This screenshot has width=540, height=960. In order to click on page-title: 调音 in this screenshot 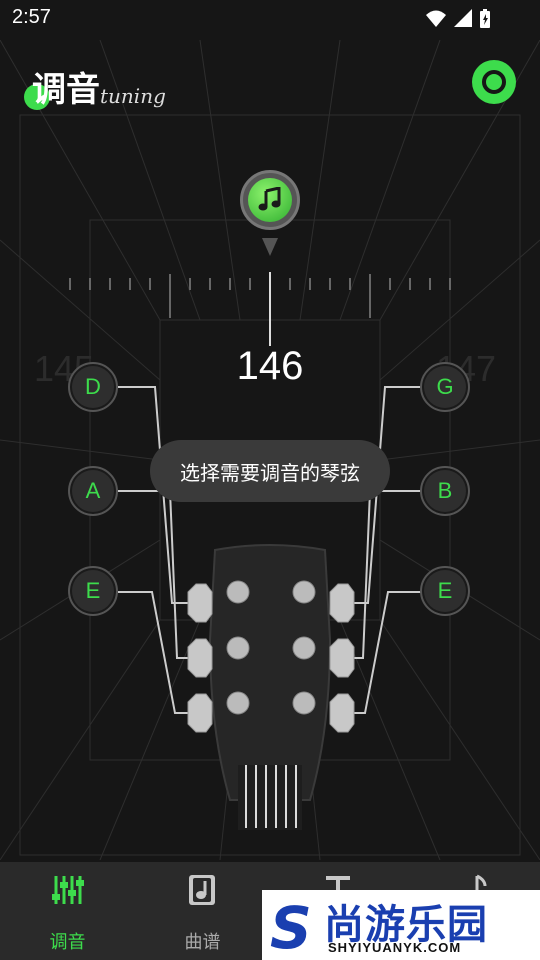, I will do `click(66, 90)`.